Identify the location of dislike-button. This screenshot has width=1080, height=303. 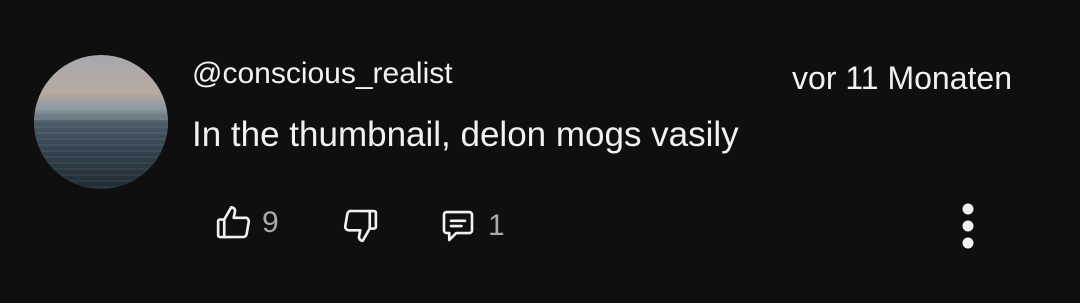
(361, 225).